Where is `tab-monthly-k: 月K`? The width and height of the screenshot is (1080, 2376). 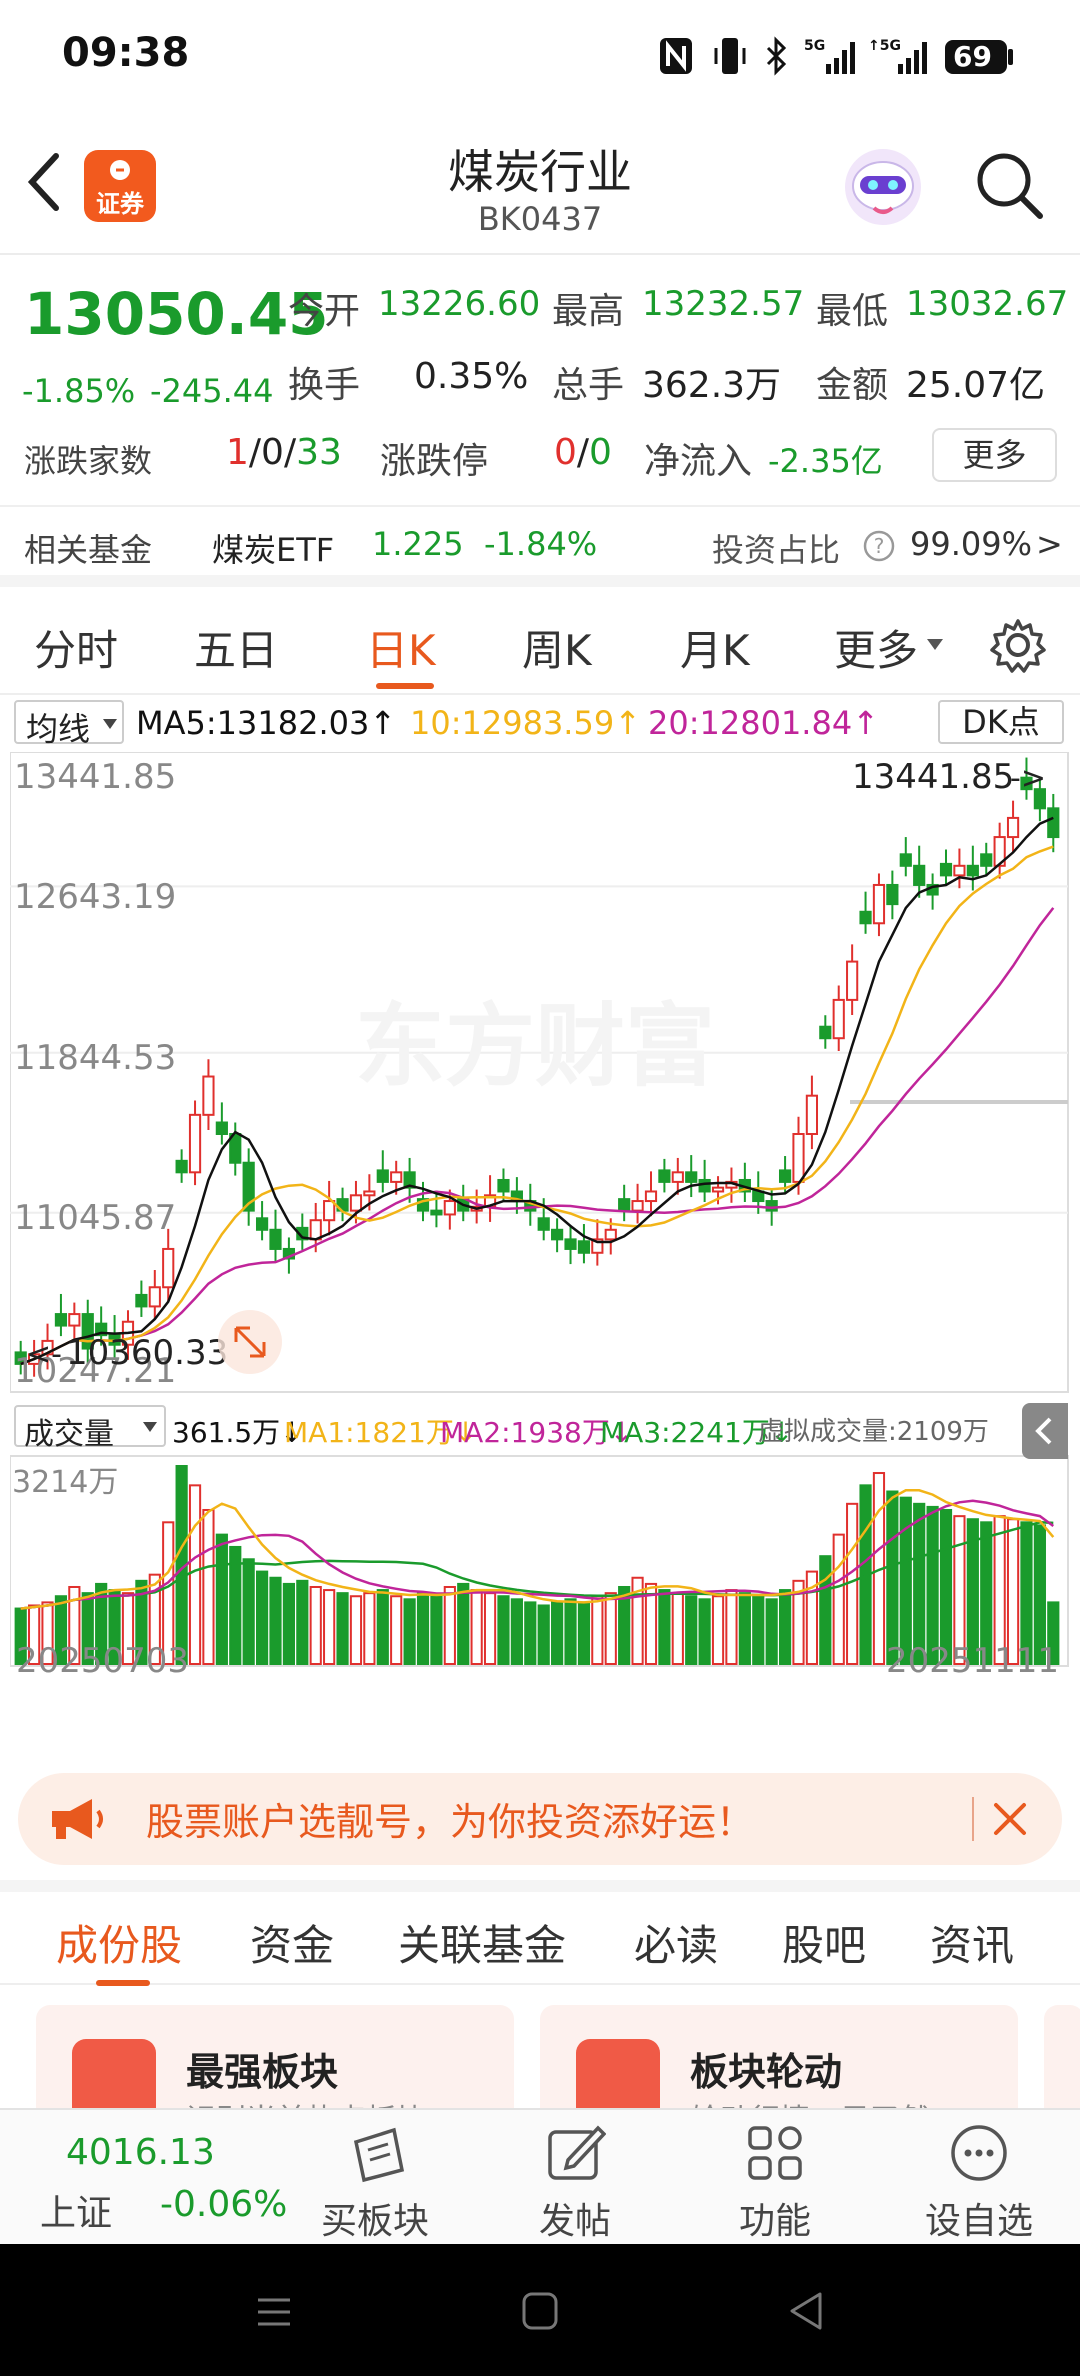
tab-monthly-k: 月K is located at coordinates (715, 647).